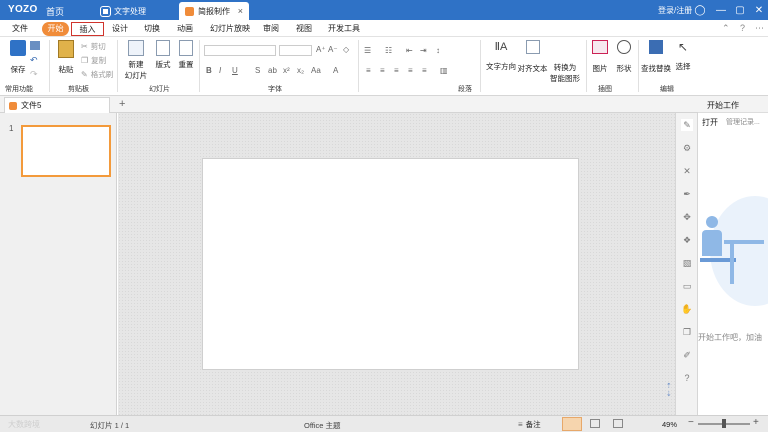  Describe the element at coordinates (93, 46) in the screenshot. I see `cut-button: ✂ 剪切` at that location.